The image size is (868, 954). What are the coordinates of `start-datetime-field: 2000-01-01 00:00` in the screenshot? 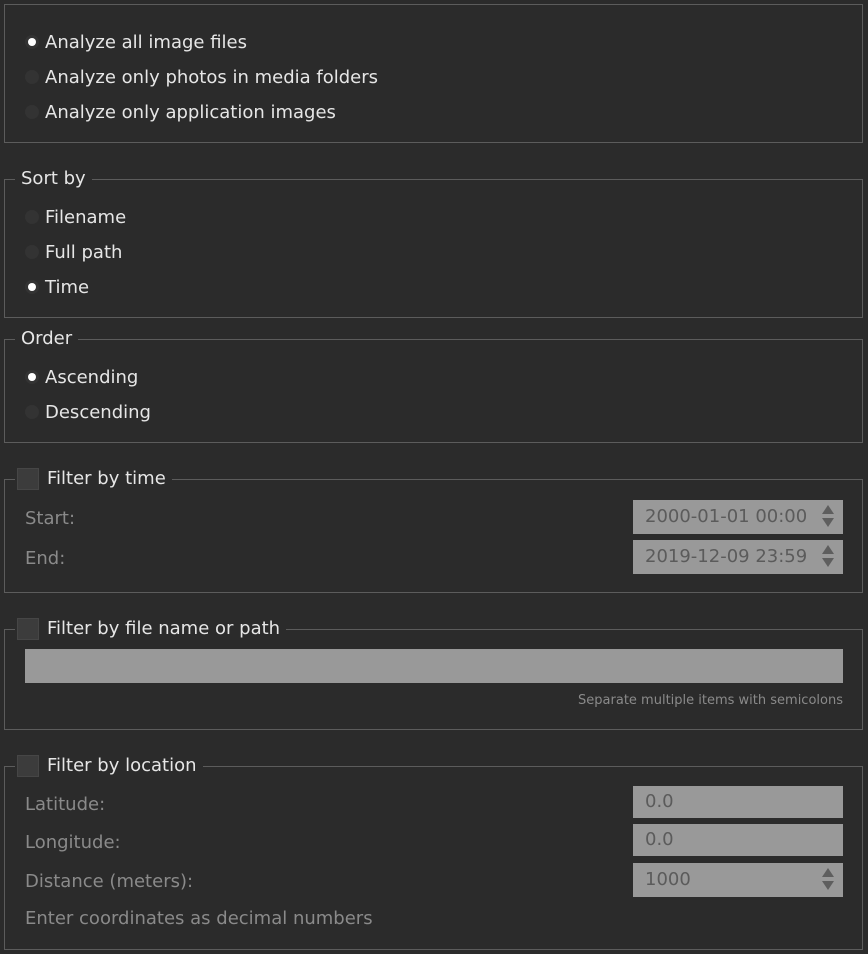 It's located at (738, 517).